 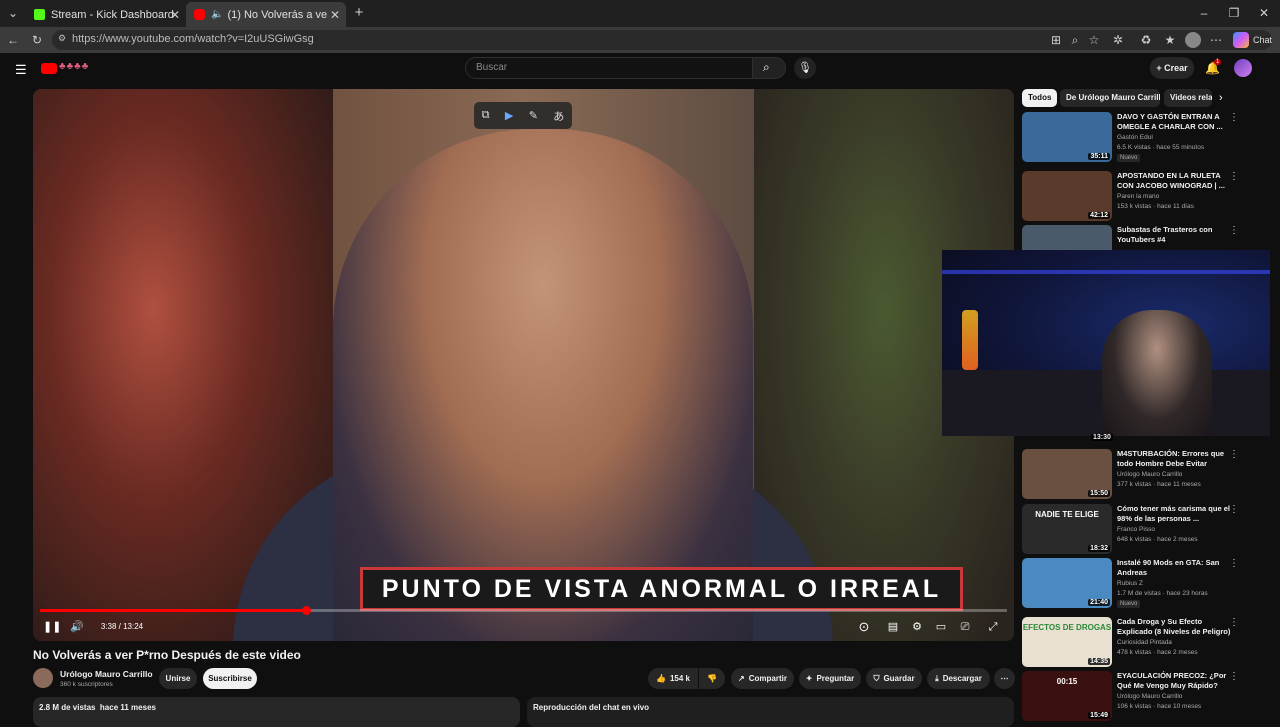 What do you see at coordinates (830, 678) in the screenshot?
I see `ask-button: ✦ Preguntar` at bounding box center [830, 678].